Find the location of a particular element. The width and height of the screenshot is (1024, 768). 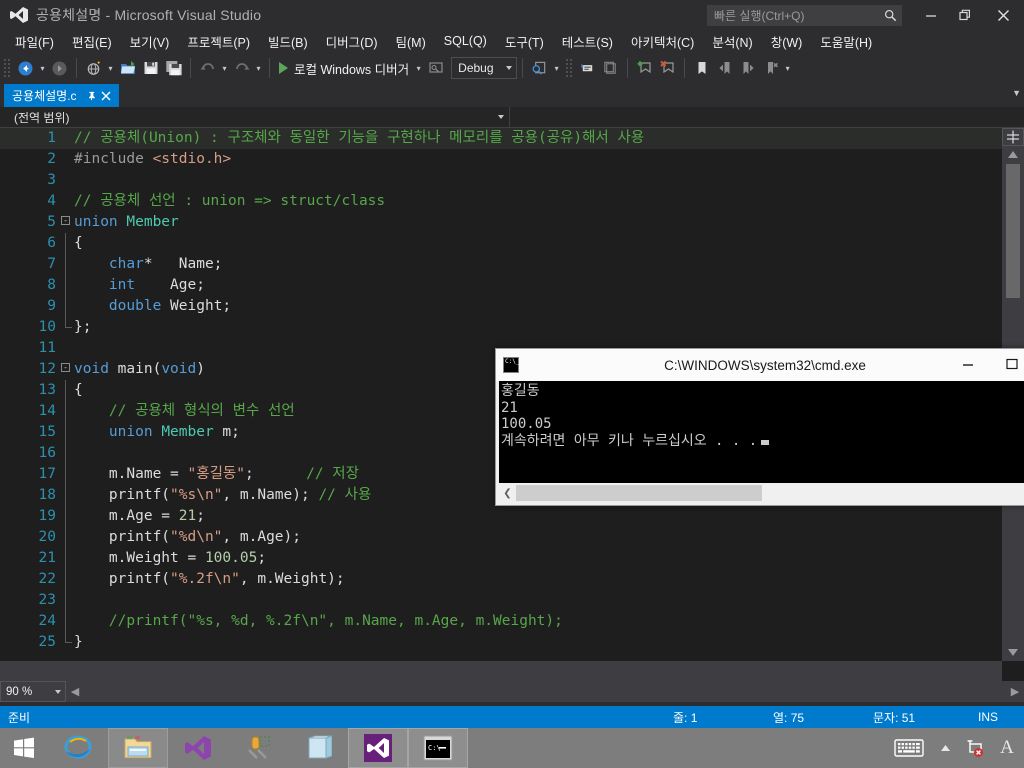

code-line: 3 is located at coordinates (501, 180).